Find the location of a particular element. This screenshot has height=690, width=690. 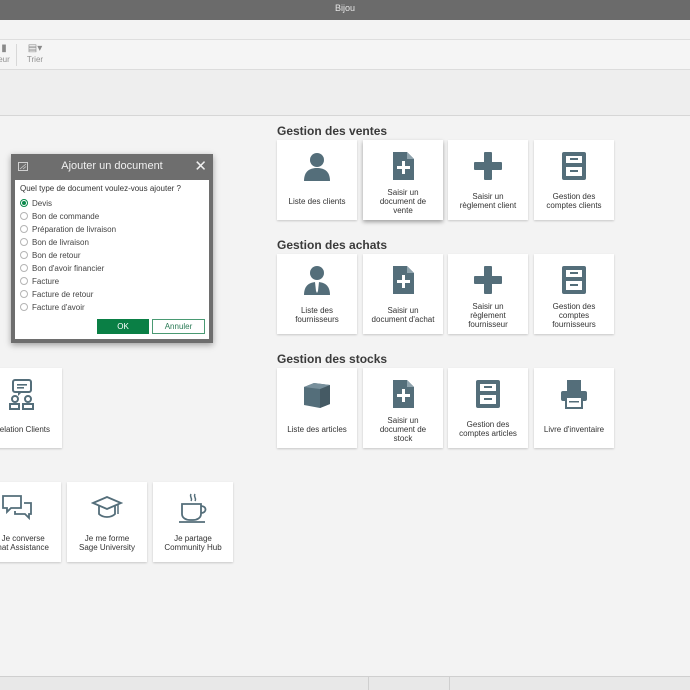

section-title-ventes: Gestion des ventes is located at coordinates (332, 131).